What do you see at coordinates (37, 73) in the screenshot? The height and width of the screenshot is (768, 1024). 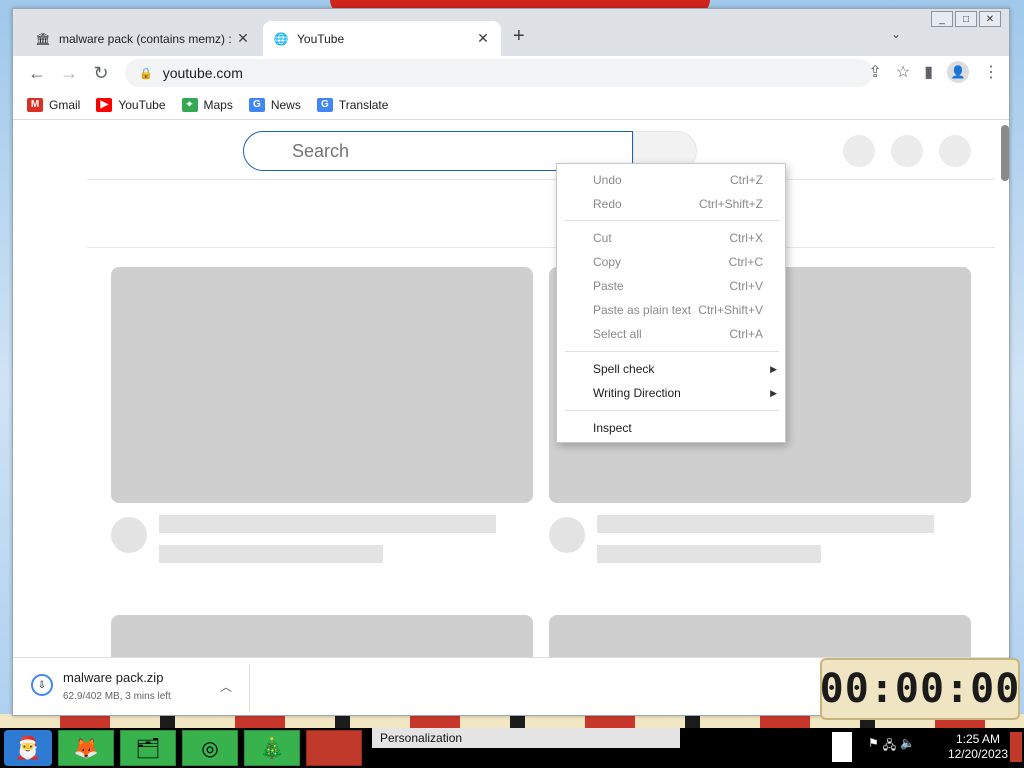 I see `back-button: ←` at bounding box center [37, 73].